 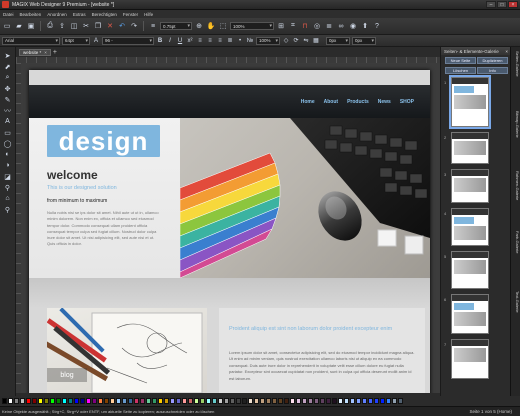 I want to click on grid-icon: ⊞, so click(x=281, y=26).